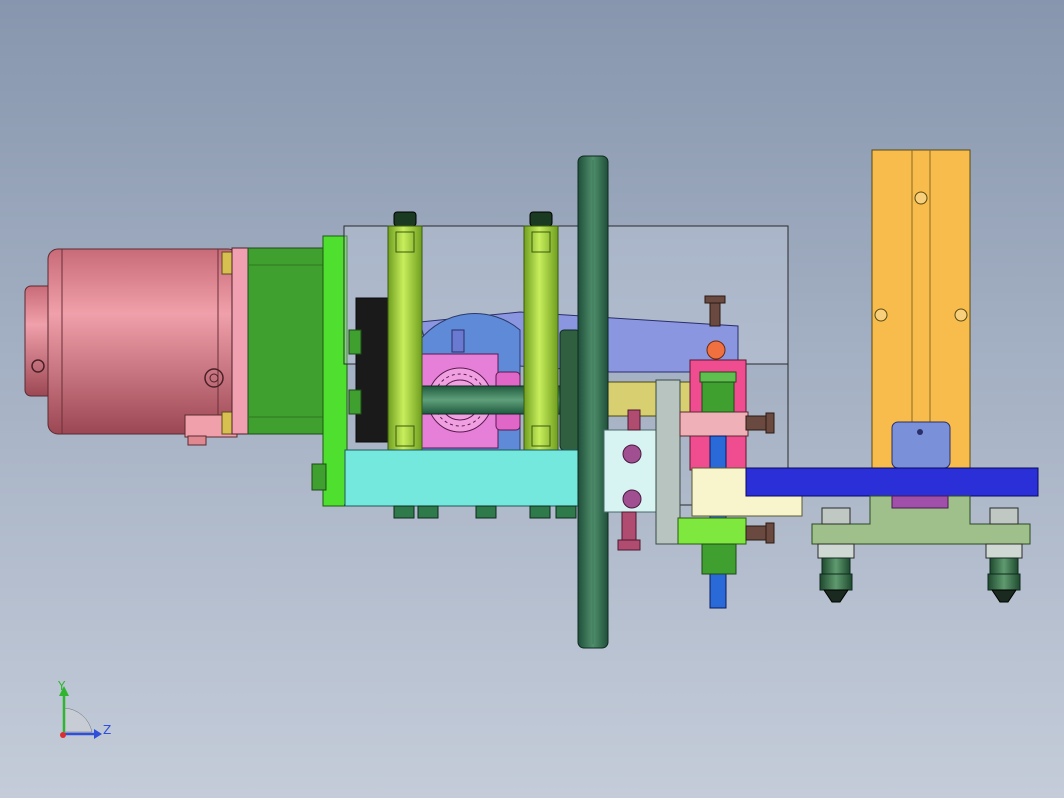 Image resolution: width=1064 pixels, height=798 pixels. I want to click on cutting-disc, so click(593, 402).